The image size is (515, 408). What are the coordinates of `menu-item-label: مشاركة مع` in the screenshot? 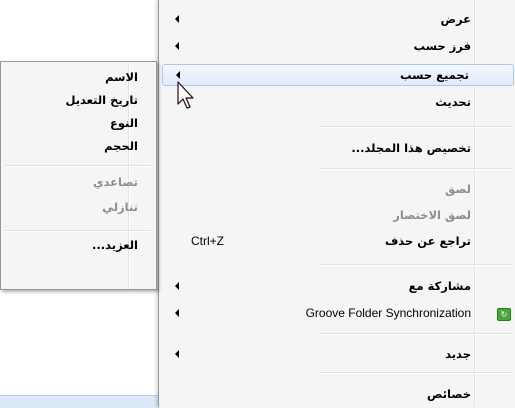 It's located at (439, 286).